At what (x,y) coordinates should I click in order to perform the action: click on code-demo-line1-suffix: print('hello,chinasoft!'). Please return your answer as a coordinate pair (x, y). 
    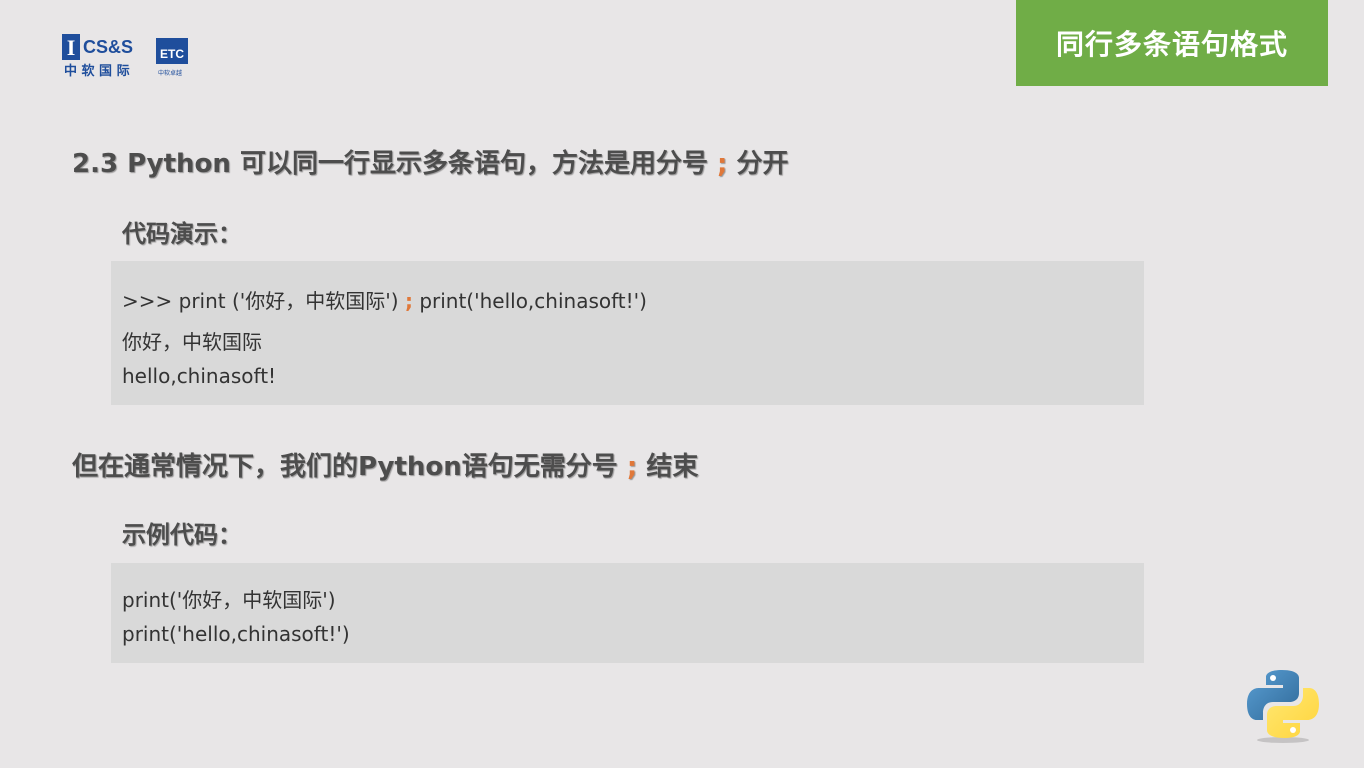
    Looking at the image, I should click on (533, 301).